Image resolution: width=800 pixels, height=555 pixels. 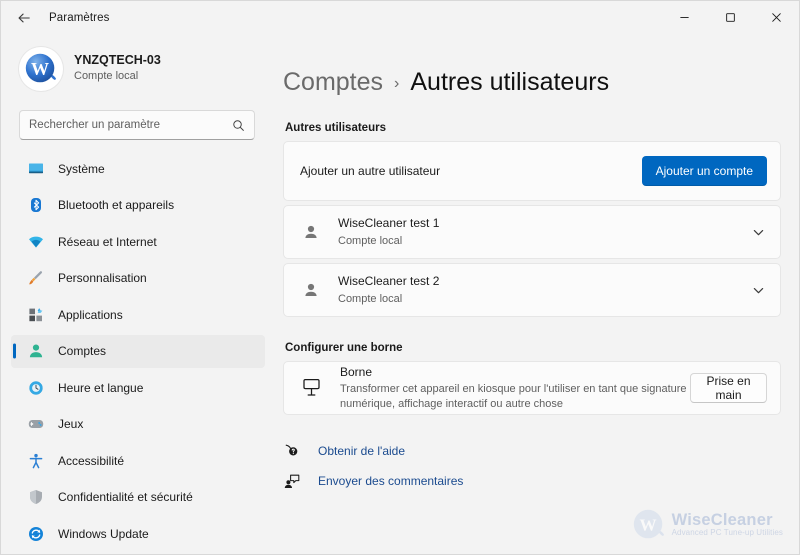 What do you see at coordinates (722, 520) in the screenshot?
I see `watermark-title: WiseCleaner` at bounding box center [722, 520].